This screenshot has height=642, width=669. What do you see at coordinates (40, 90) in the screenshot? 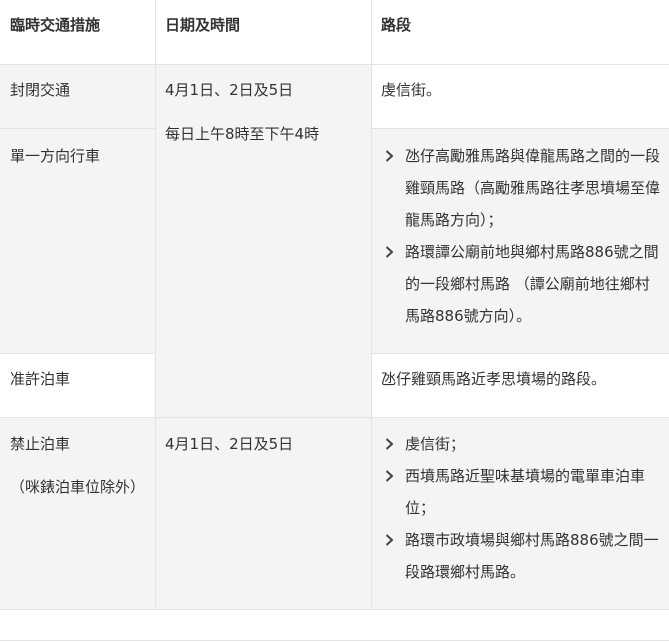
I see `measure-label: 封閉交通` at bounding box center [40, 90].